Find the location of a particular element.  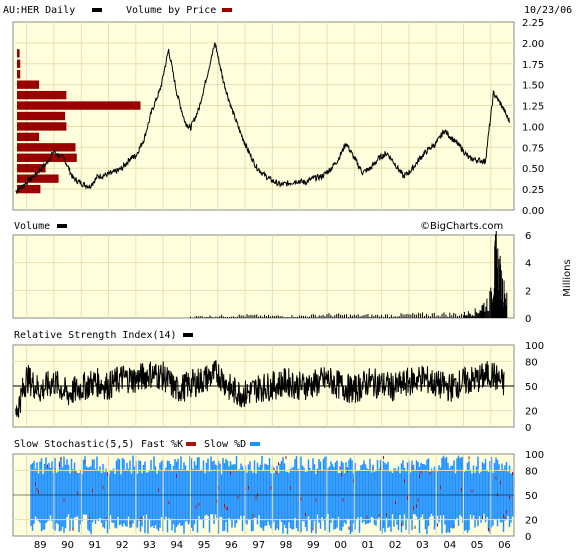

y-tick-label: 6 is located at coordinates (528, 236).